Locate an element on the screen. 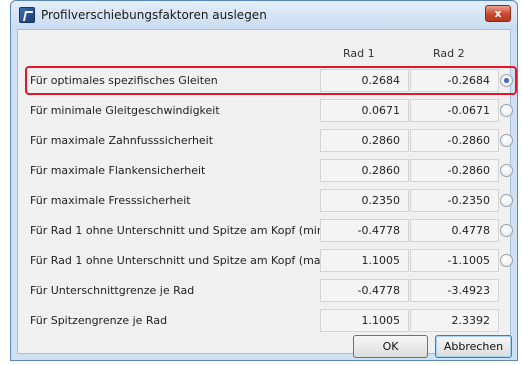 The height and width of the screenshot is (365, 522). row-label: Für Unterschnittgrenze je Rad is located at coordinates (112, 290).